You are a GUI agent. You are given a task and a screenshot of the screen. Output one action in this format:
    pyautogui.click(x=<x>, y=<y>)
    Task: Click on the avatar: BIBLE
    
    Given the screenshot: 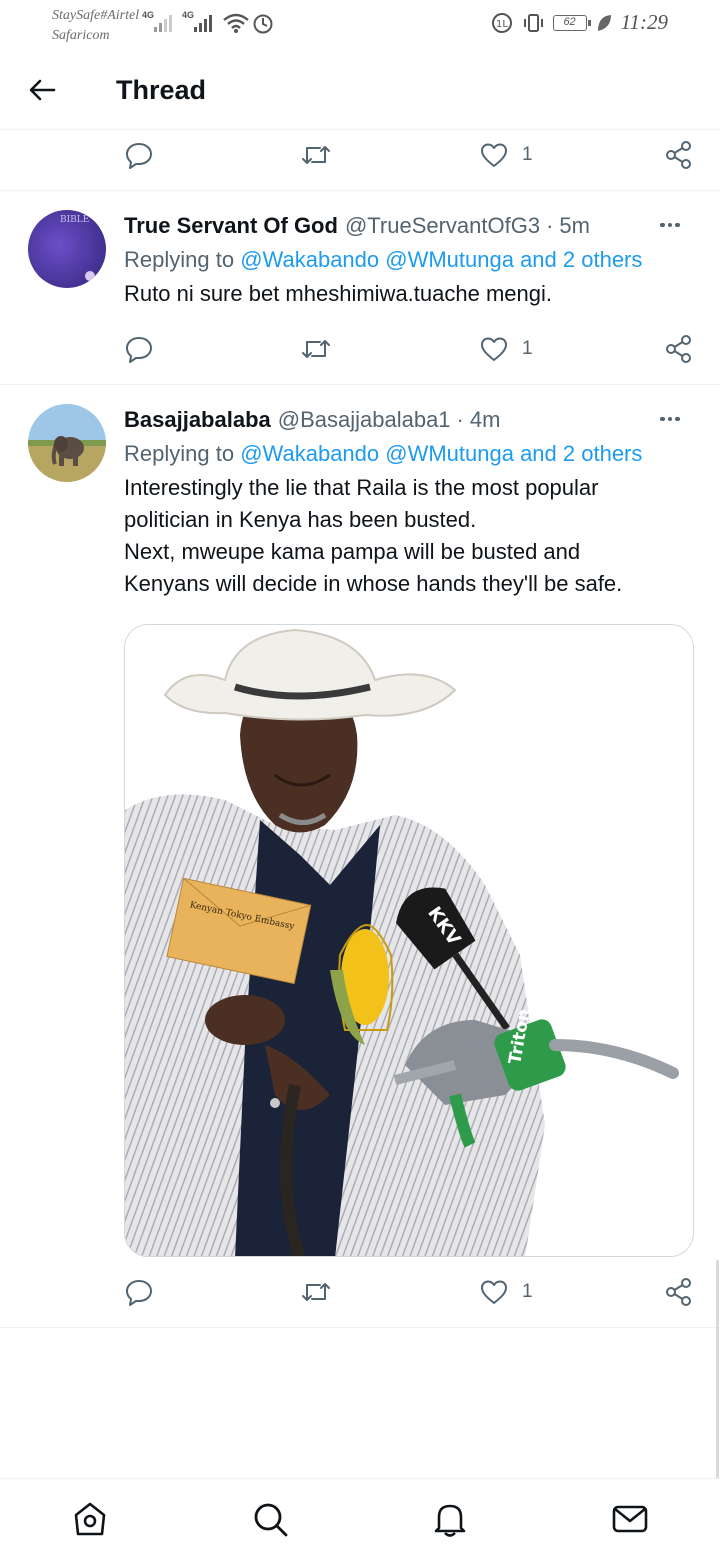 What is the action you would take?
    pyautogui.click(x=67, y=249)
    